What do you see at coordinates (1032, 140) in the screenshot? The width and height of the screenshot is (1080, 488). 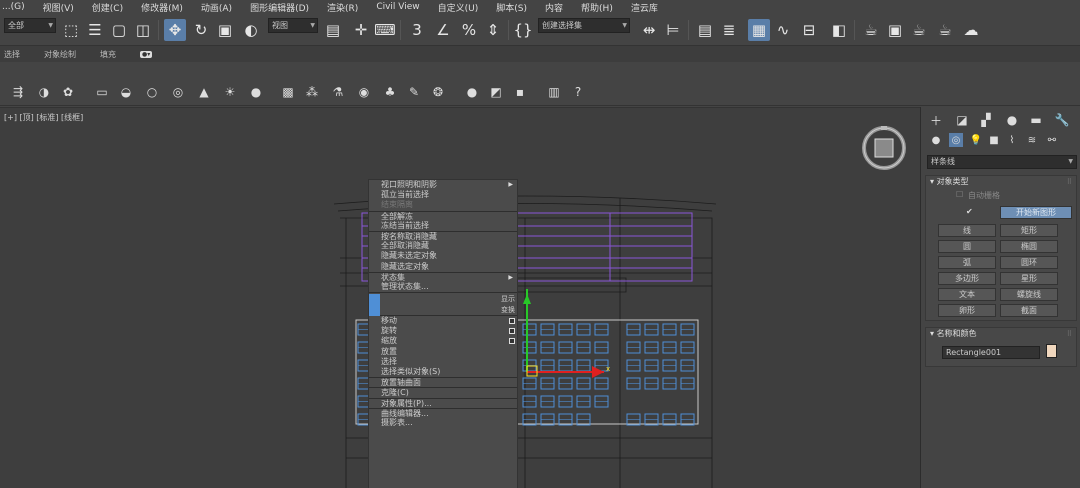 I see `space-warps-icon: ≋` at bounding box center [1032, 140].